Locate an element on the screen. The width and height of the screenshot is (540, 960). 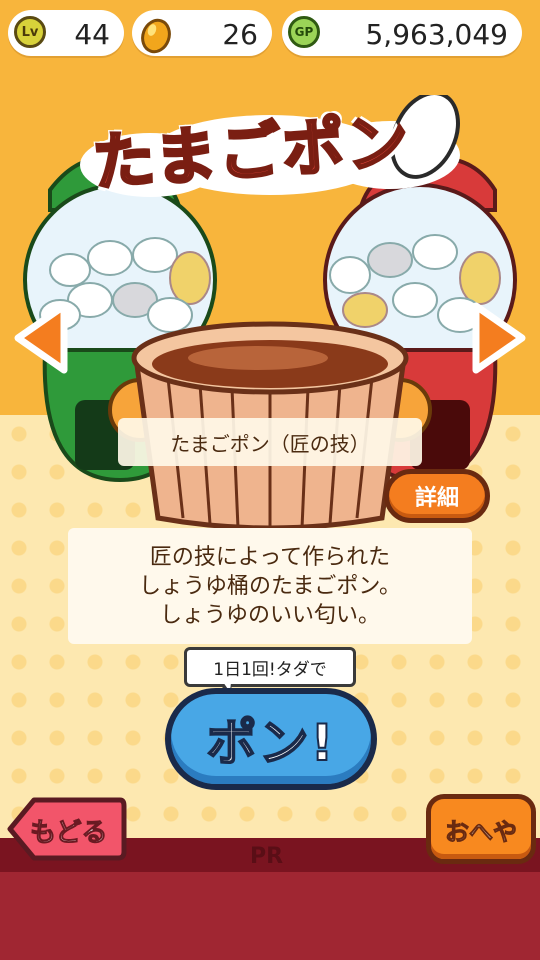
detail-button: 詳細 is located at coordinates (437, 496).